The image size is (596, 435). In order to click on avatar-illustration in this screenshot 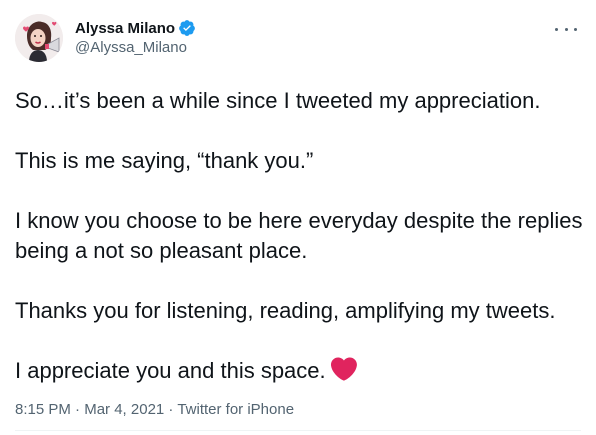, I will do `click(39, 38)`.